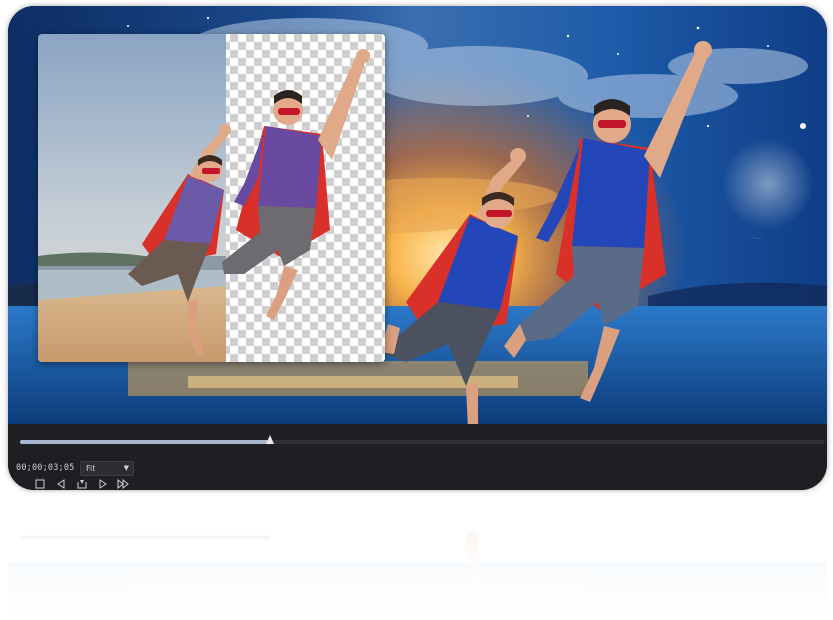  What do you see at coordinates (91, 468) in the screenshot?
I see `zoom-fit-value: Fit` at bounding box center [91, 468].